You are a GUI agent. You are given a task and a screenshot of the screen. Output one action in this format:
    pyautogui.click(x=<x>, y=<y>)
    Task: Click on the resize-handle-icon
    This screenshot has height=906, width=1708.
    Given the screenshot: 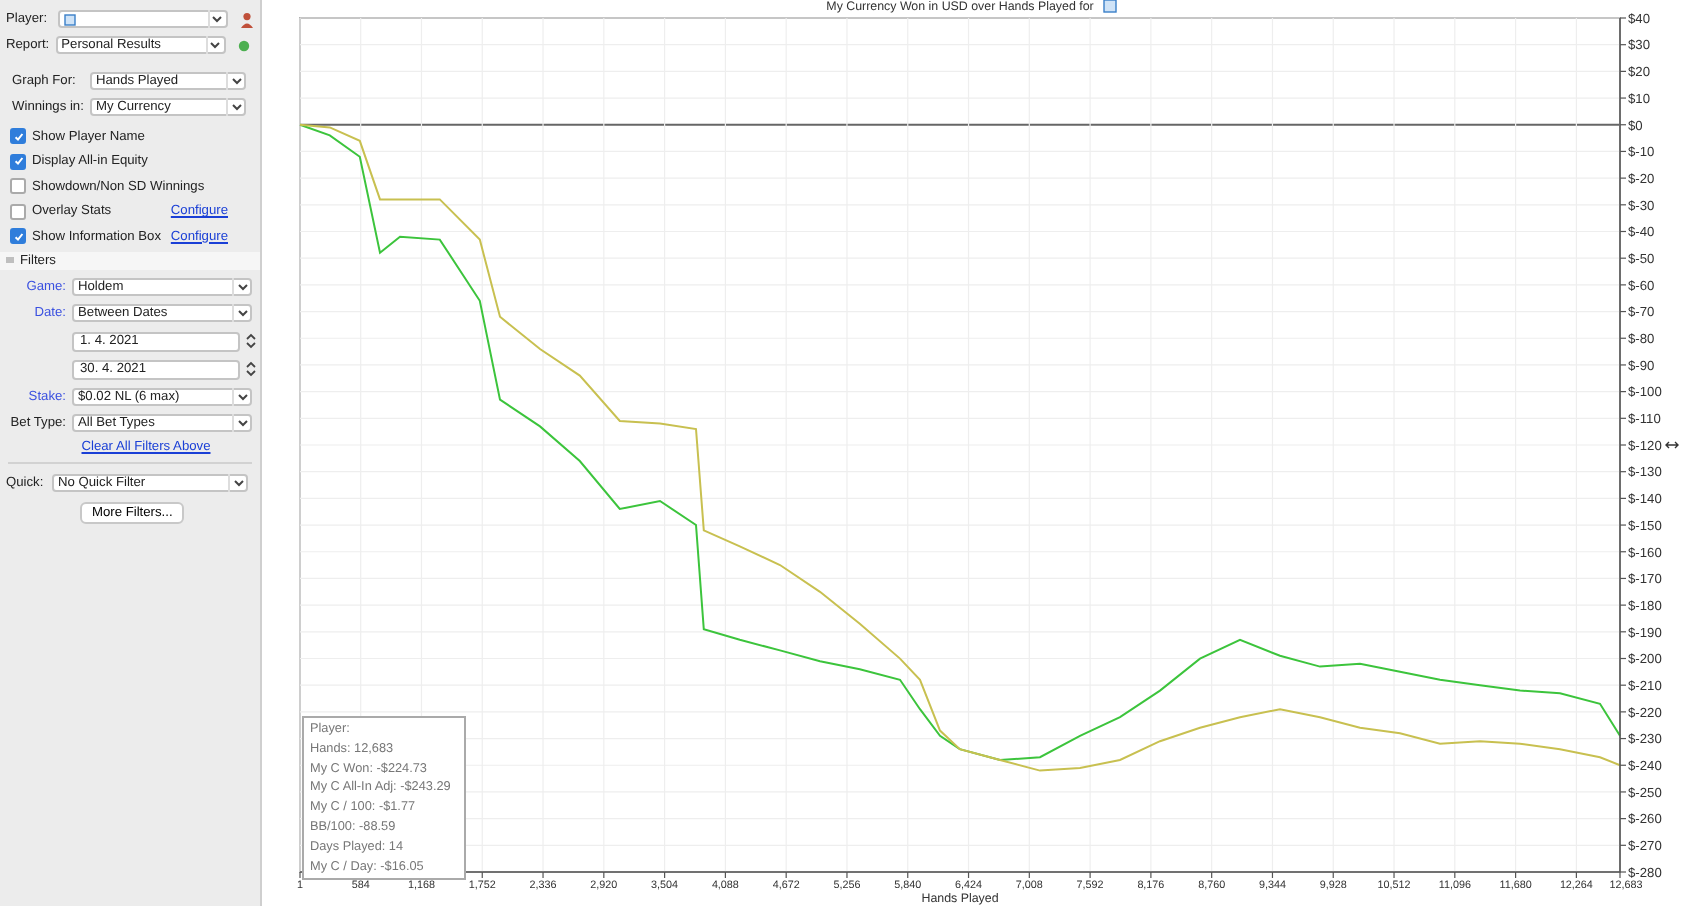 What is the action you would take?
    pyautogui.click(x=1672, y=445)
    